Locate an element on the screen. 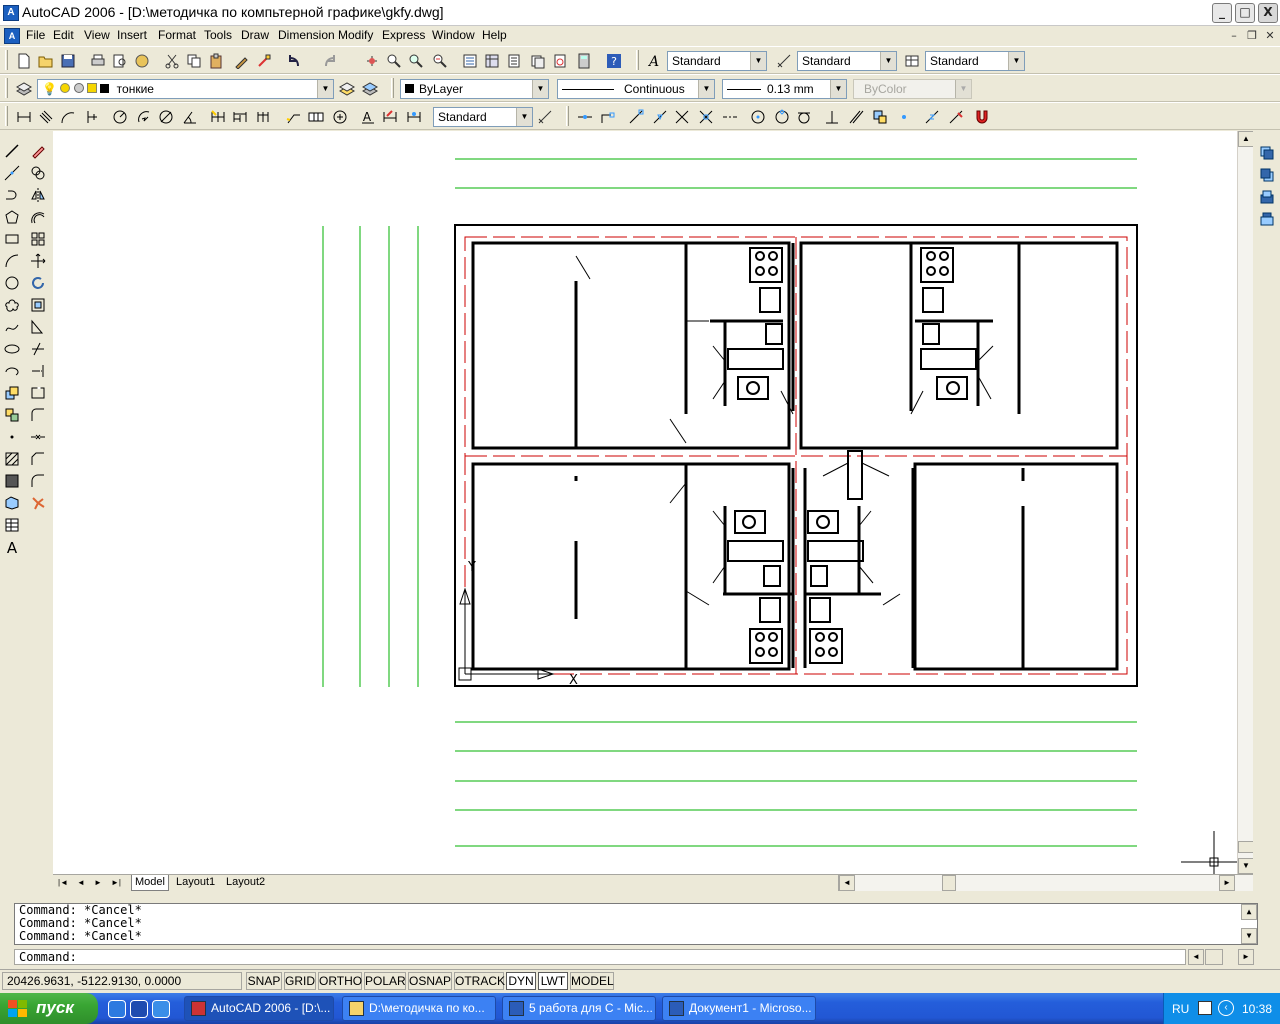 This screenshot has width=1280, height=1024. new-icon is located at coordinates (24, 61).